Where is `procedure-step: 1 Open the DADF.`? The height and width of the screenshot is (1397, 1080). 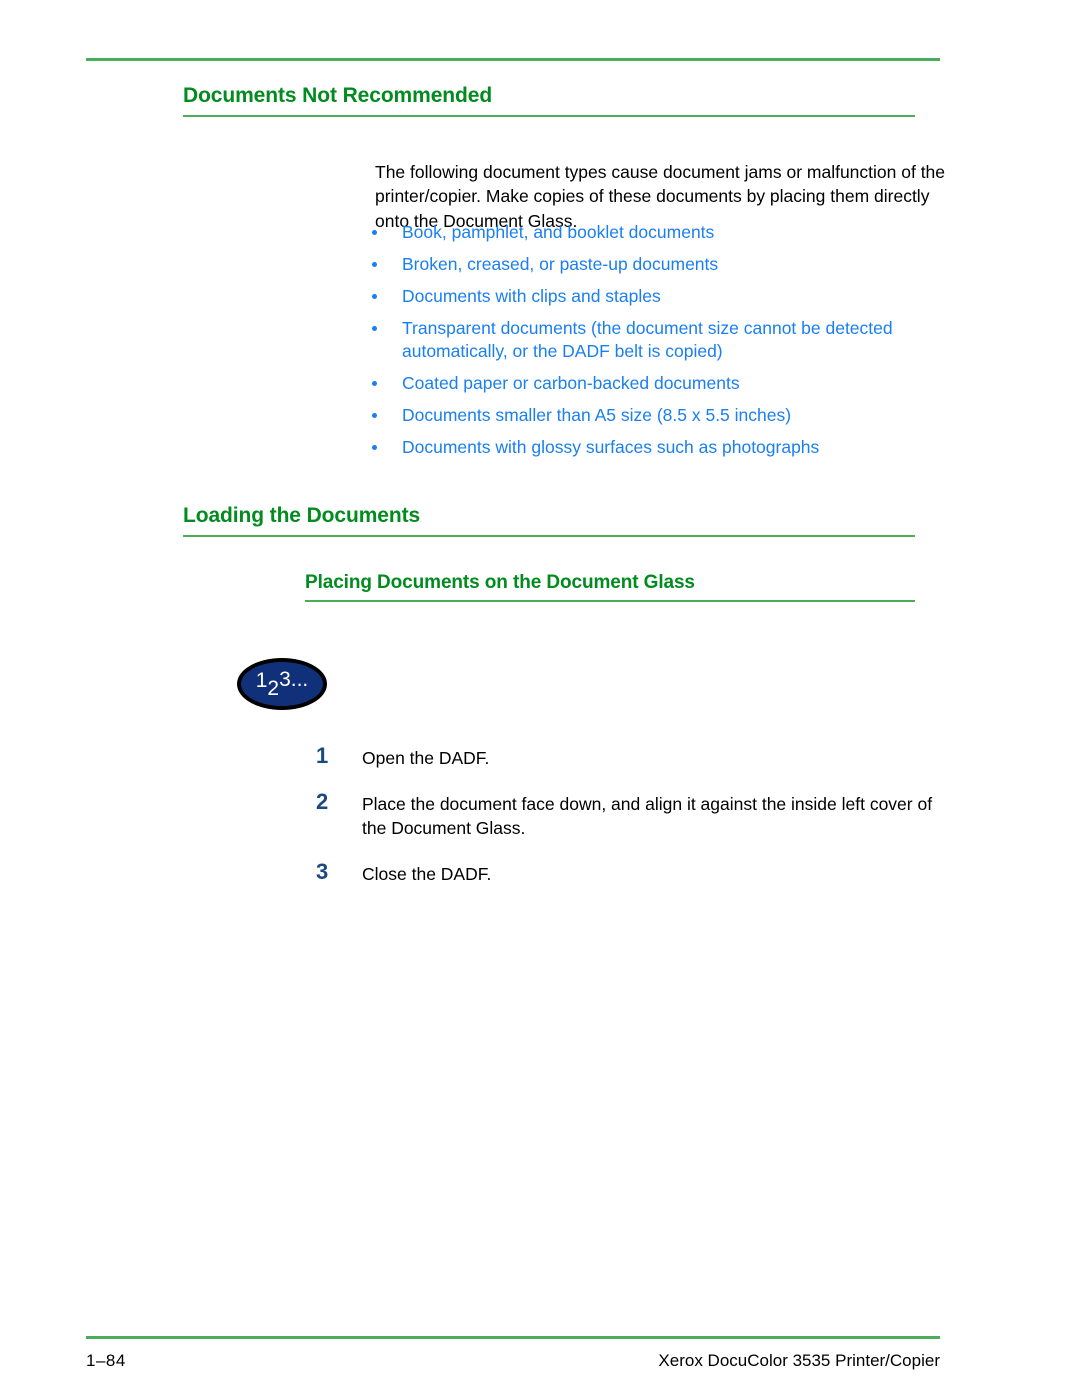 procedure-step: 1 Open the DADF. is located at coordinates (636, 757).